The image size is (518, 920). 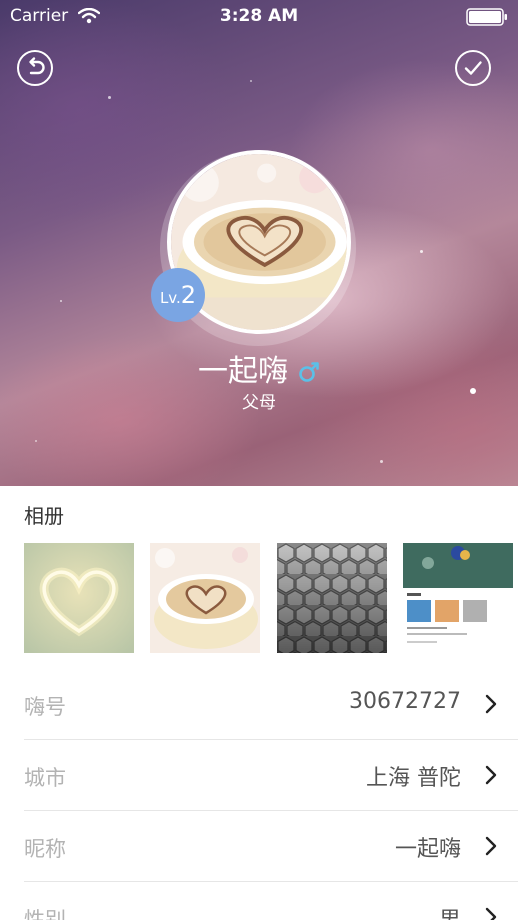 What do you see at coordinates (427, 849) in the screenshot?
I see `row-value: 一起嗨` at bounding box center [427, 849].